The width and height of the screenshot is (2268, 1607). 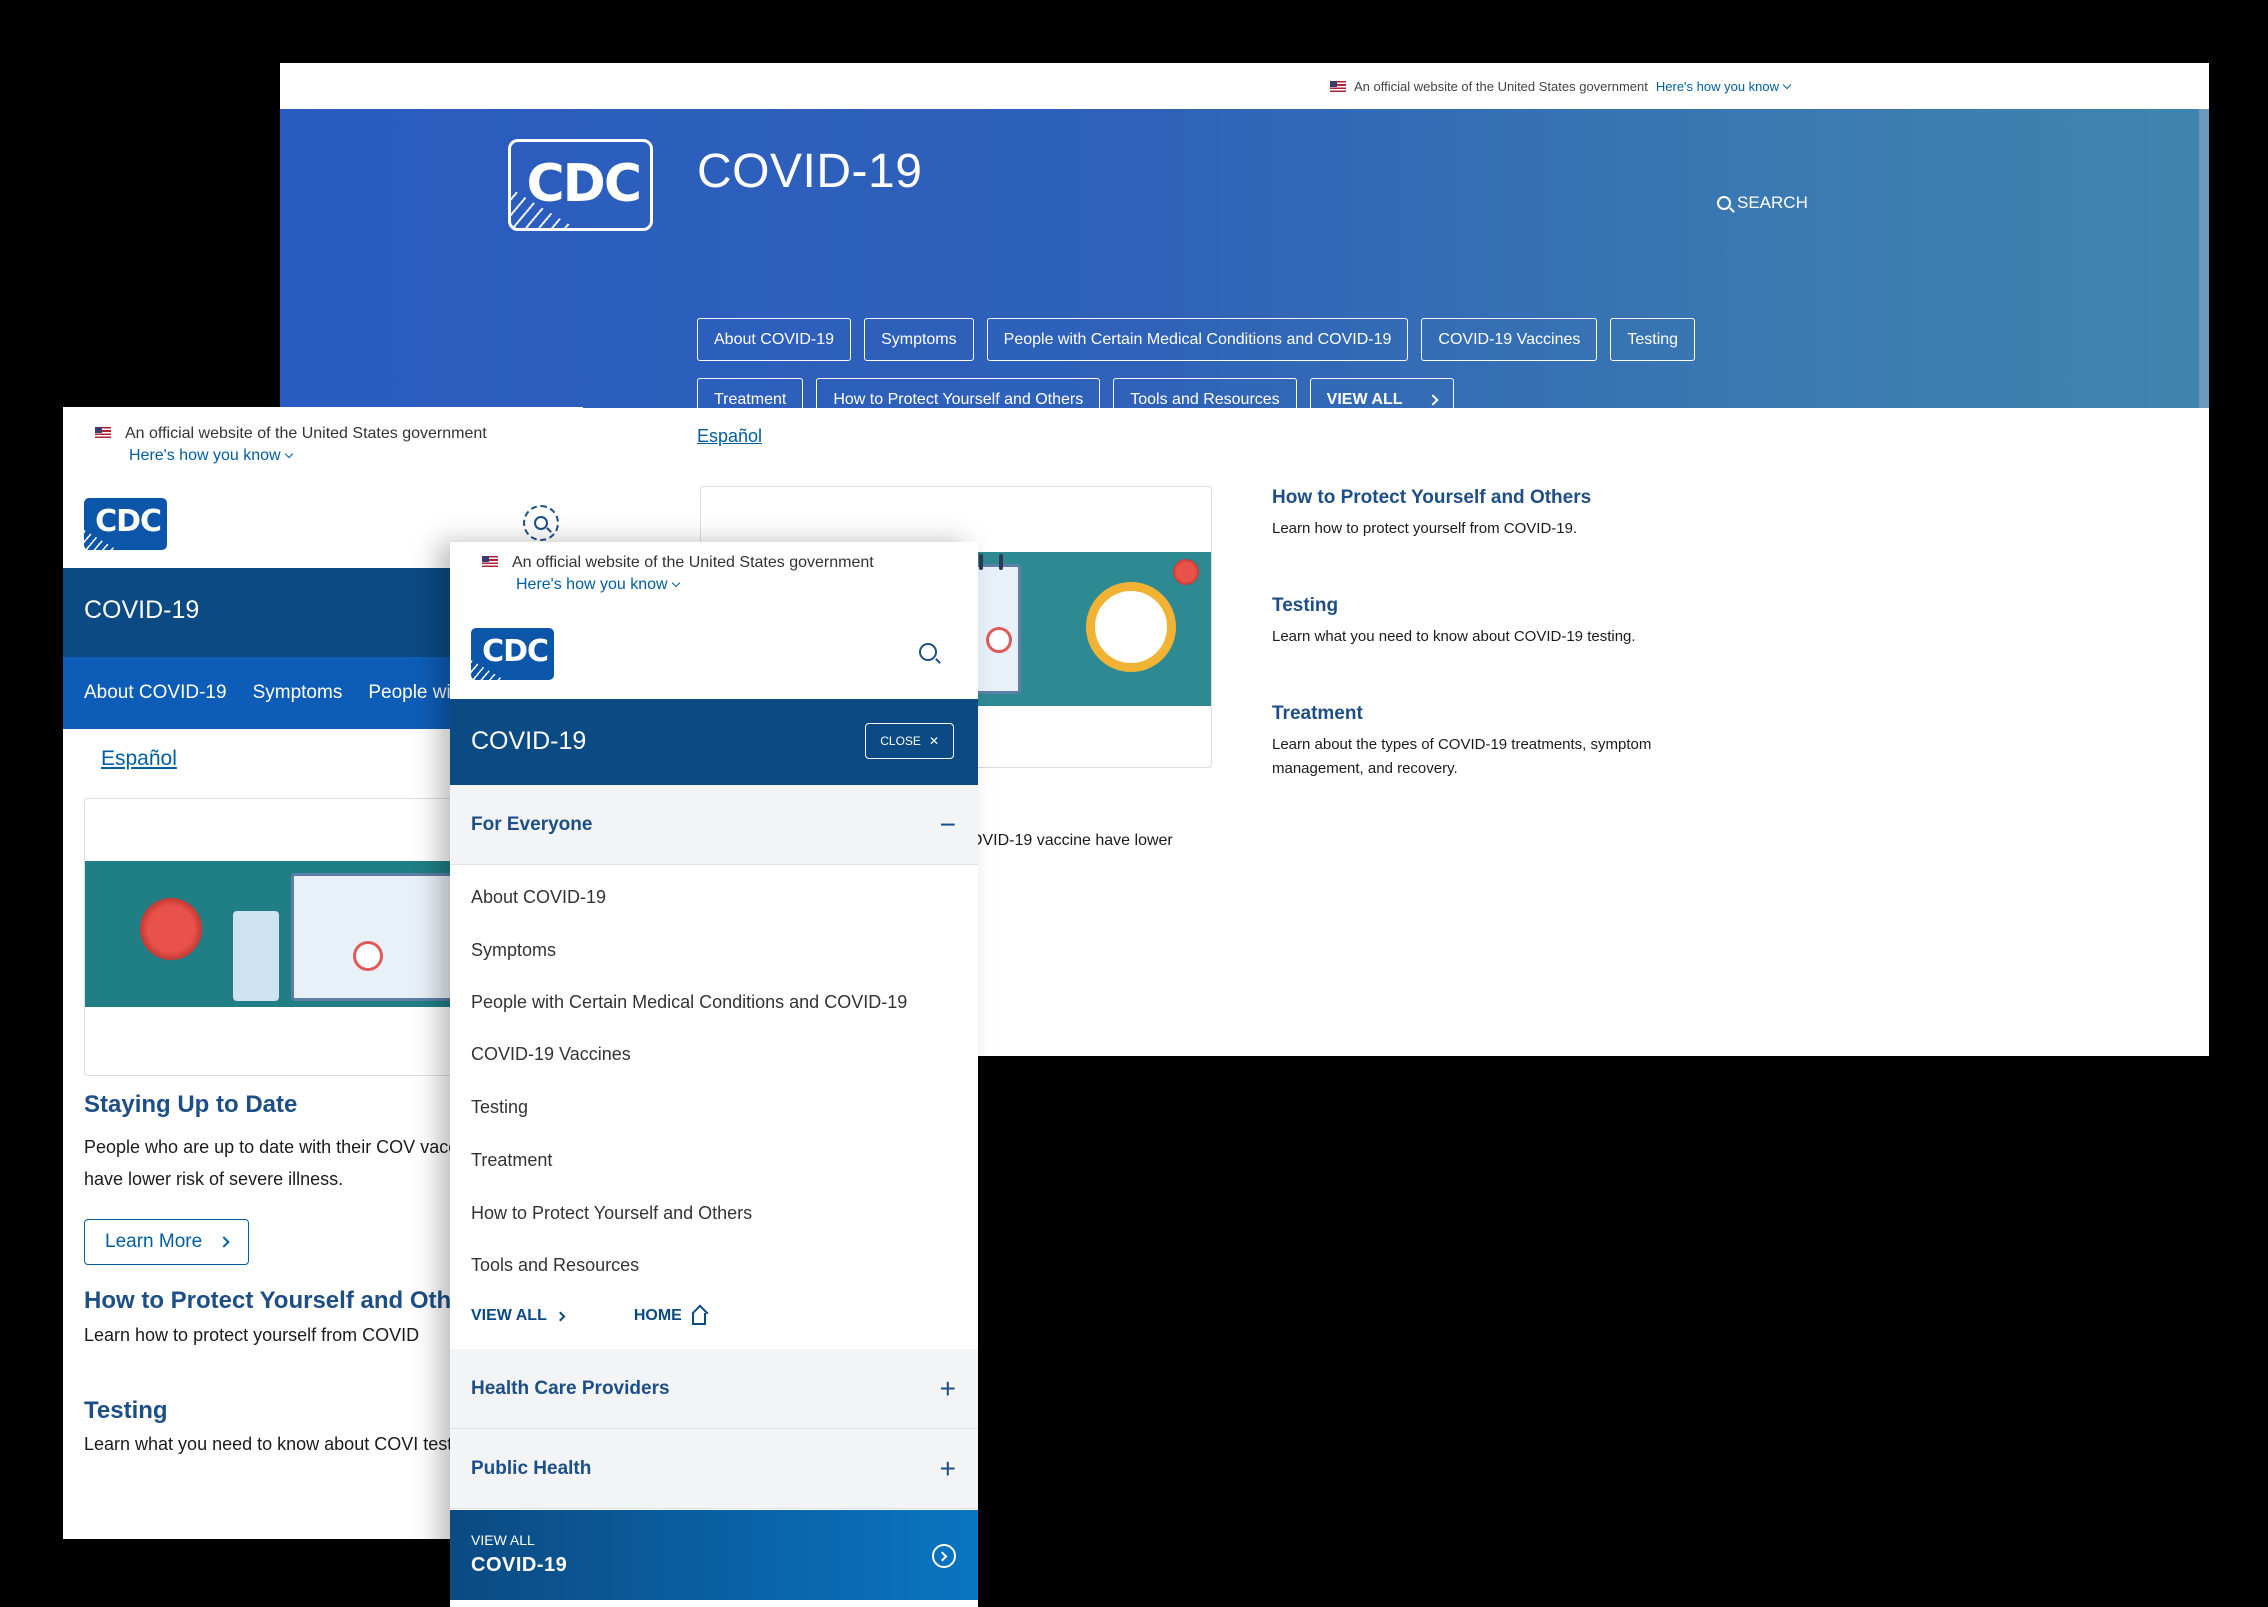 I want to click on staying-up-to-date-title: Staying Up to Date, so click(x=190, y=1105).